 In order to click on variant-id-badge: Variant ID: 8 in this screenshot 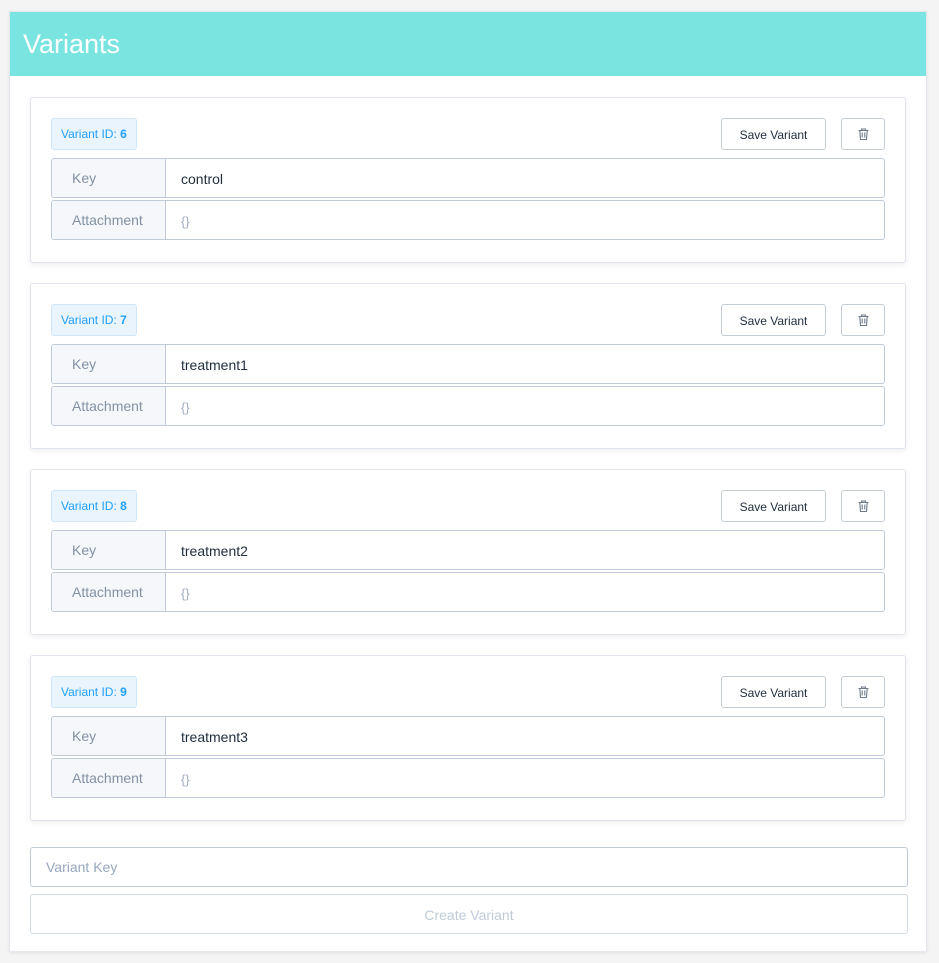, I will do `click(94, 506)`.